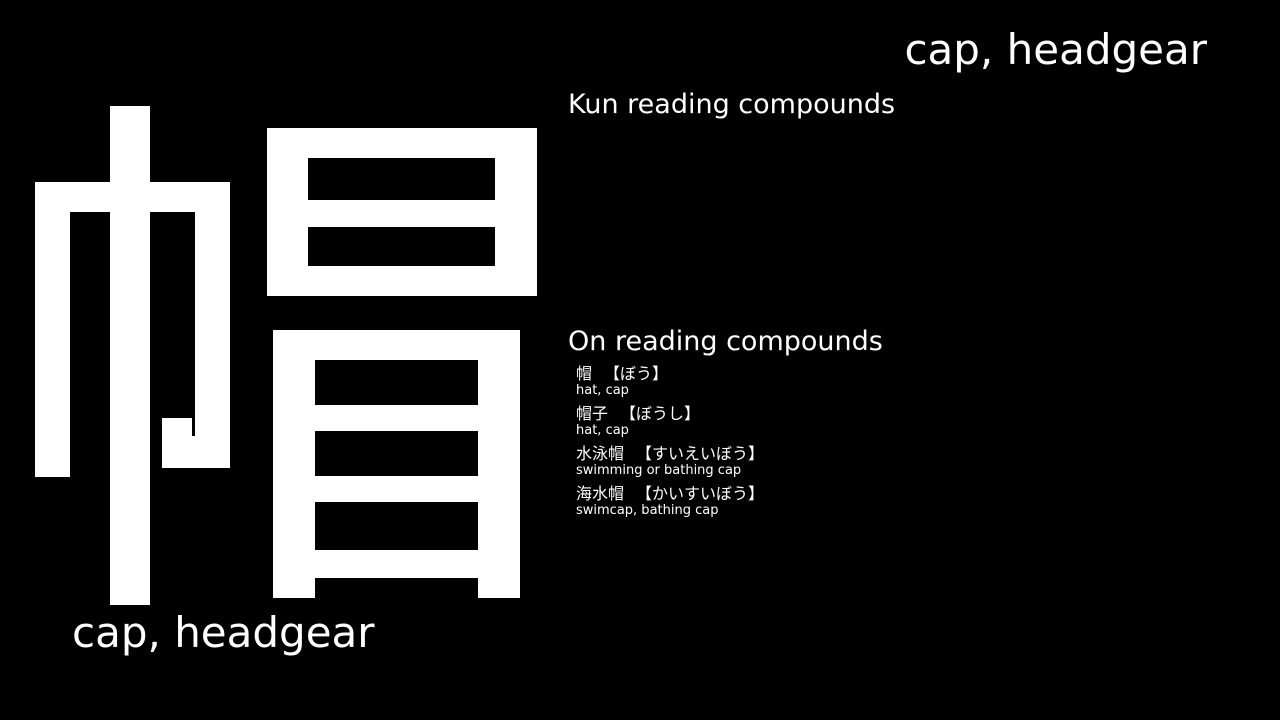  I want to click on compound-meaning: swimcap, bathing cap, so click(647, 510).